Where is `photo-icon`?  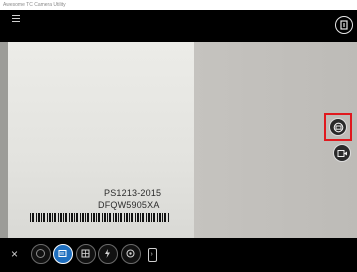 photo-icon is located at coordinates (40, 253).